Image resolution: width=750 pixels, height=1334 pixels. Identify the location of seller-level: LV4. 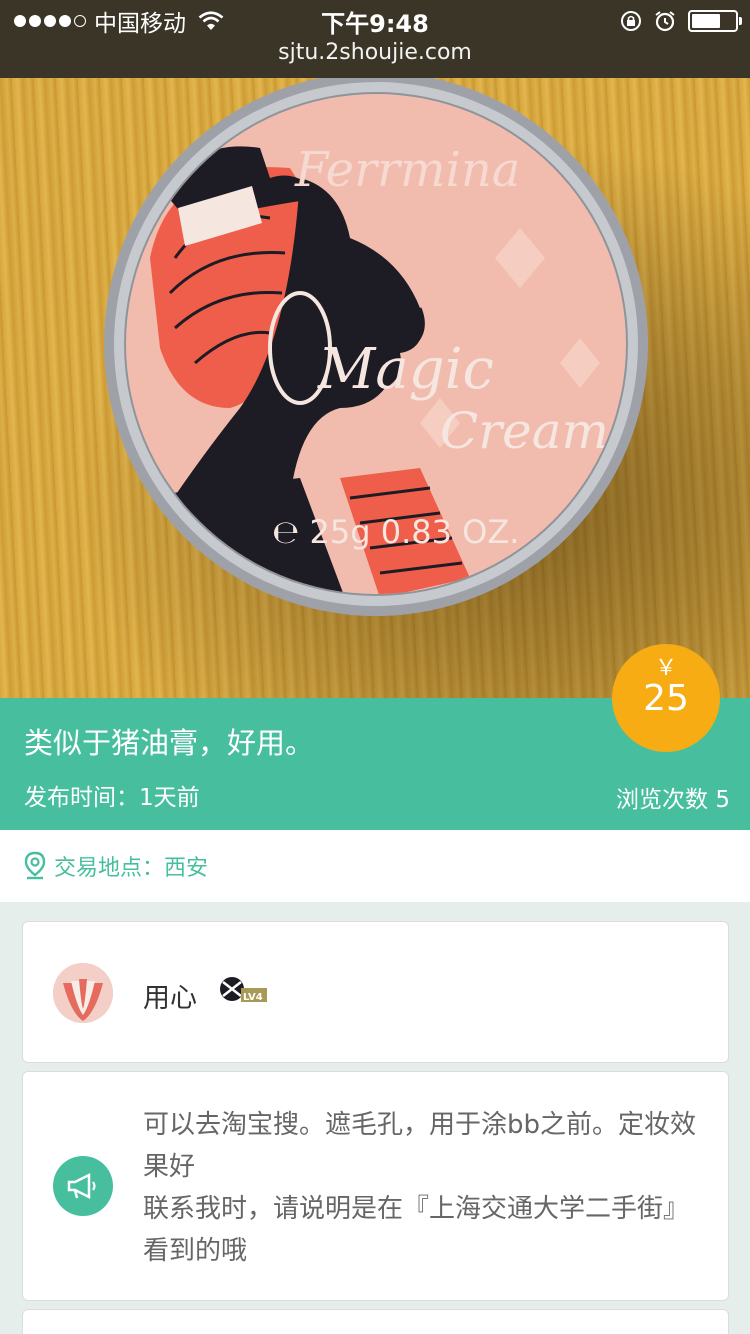
(253, 997).